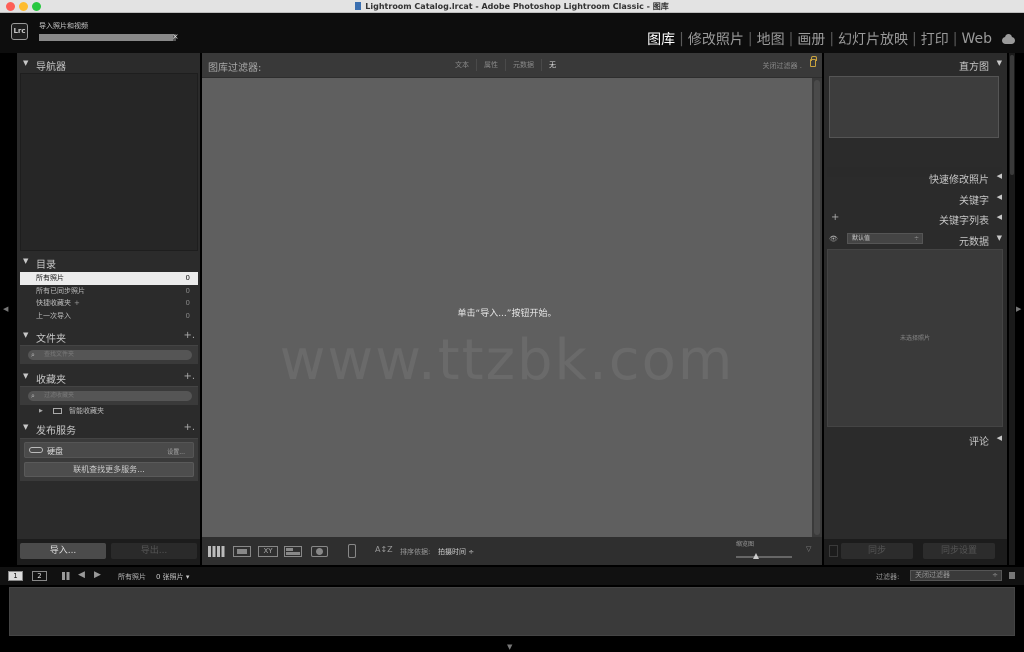  Describe the element at coordinates (964, 221) in the screenshot. I see `keyword-list-title: 关键字列表` at that location.